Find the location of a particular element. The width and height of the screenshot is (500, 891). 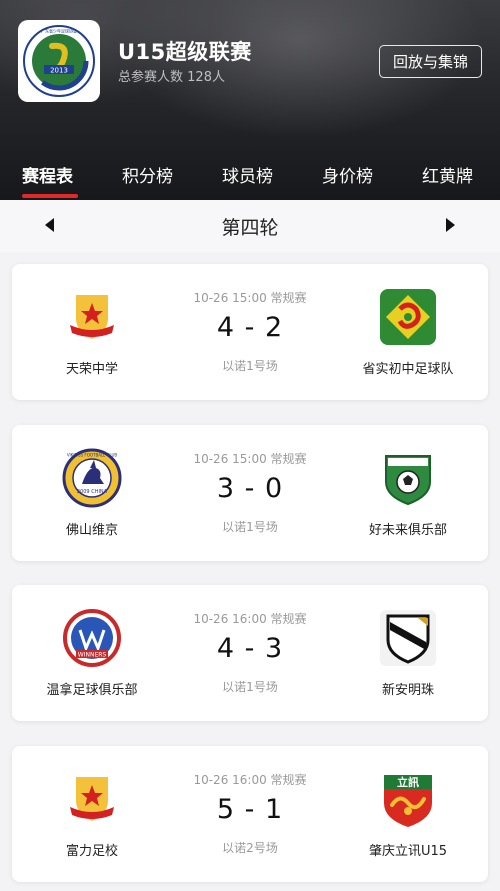

match-venue: 以诺2号场 is located at coordinates (250, 848).